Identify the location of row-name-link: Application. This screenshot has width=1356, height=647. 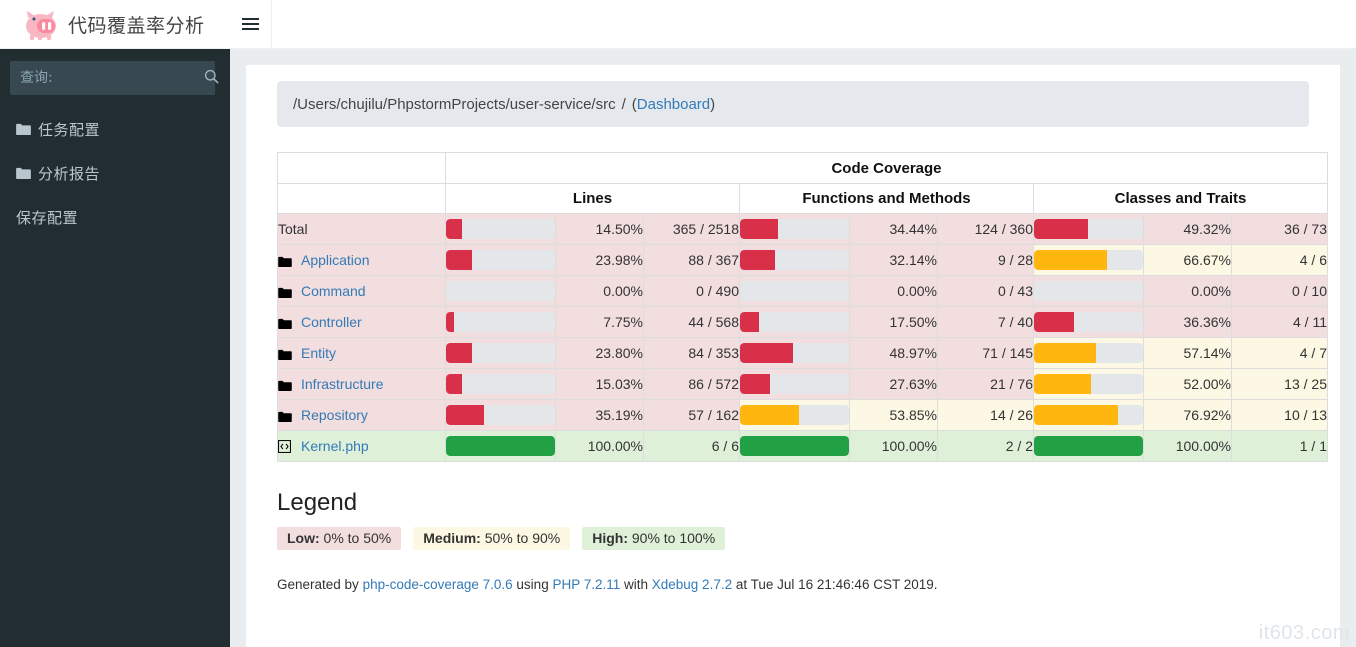
(335, 260).